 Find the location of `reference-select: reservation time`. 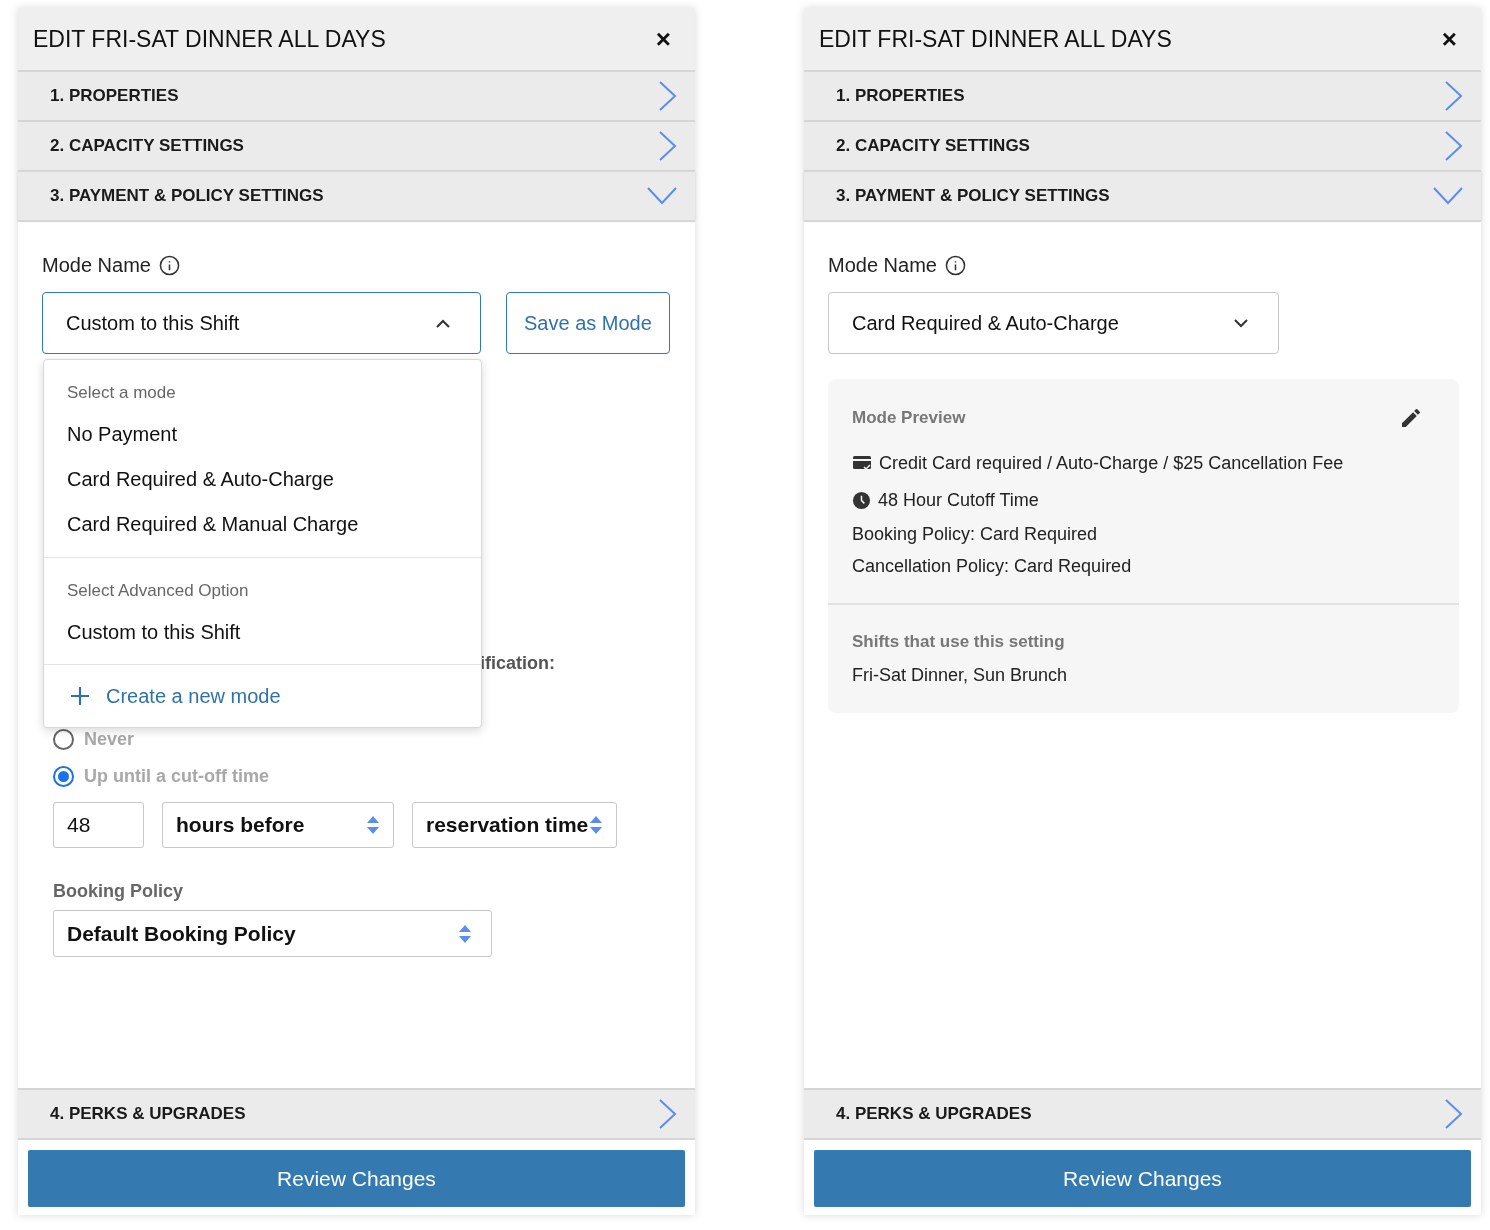

reference-select: reservation time is located at coordinates (514, 825).